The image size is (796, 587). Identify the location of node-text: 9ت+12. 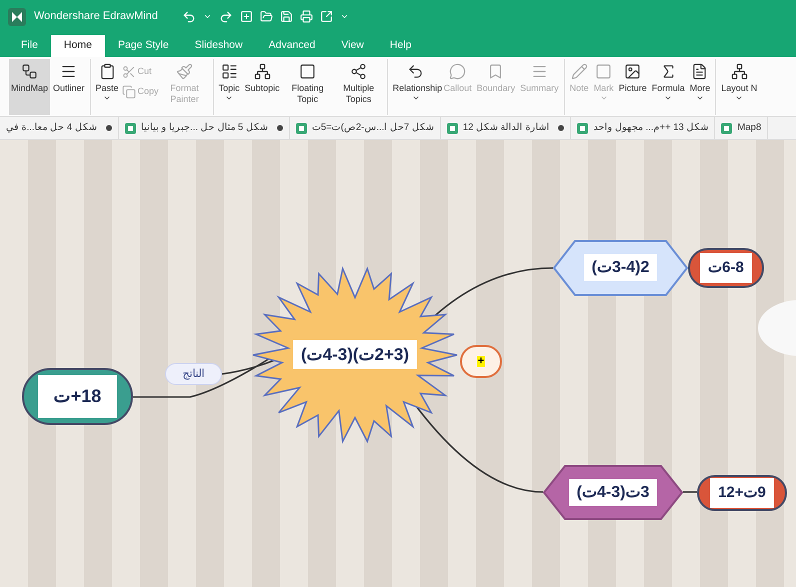
(742, 493).